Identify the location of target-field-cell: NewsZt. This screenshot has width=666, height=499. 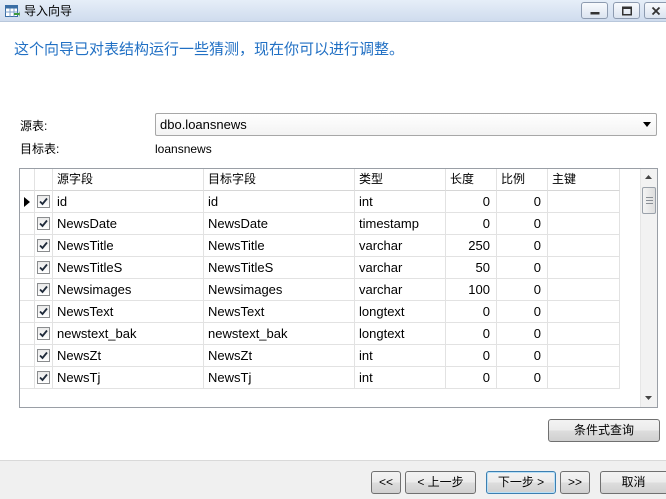
(279, 356).